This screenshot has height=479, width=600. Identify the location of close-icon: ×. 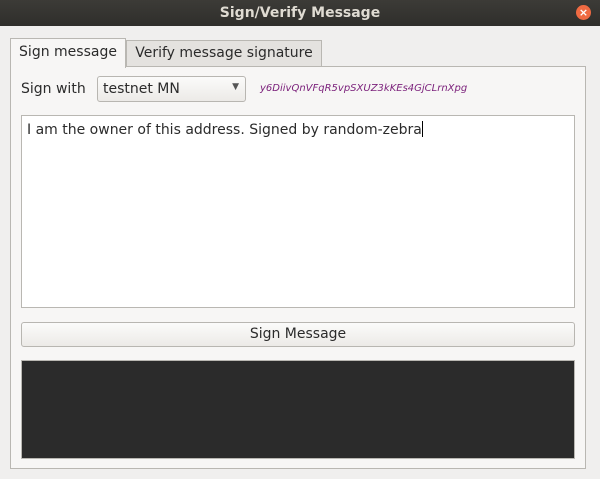
(583, 12).